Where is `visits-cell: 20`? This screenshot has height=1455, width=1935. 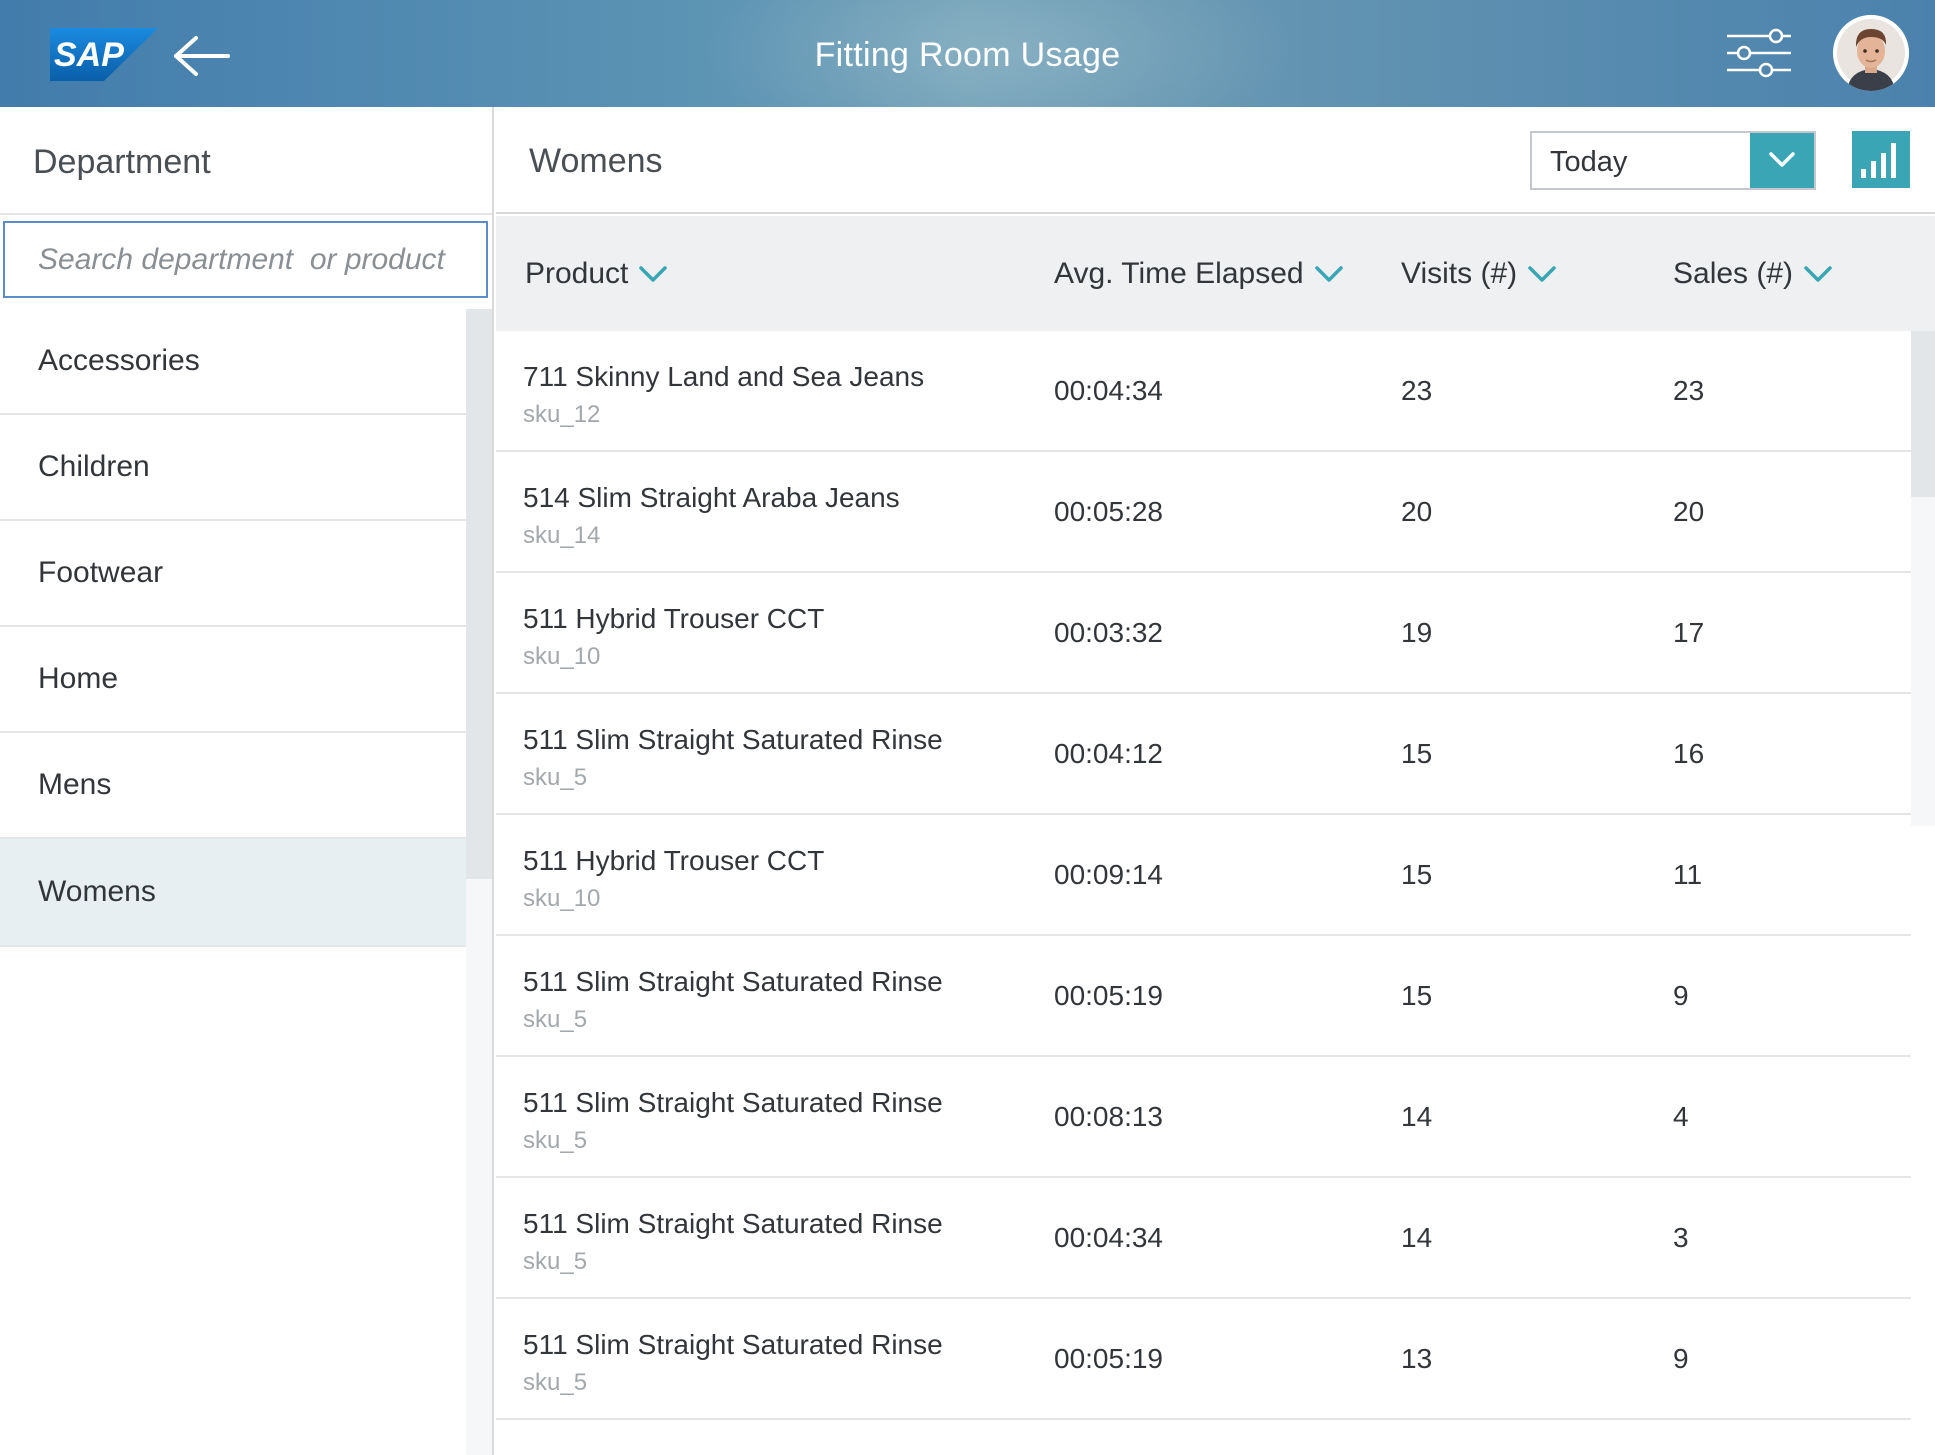
visits-cell: 20 is located at coordinates (1417, 511).